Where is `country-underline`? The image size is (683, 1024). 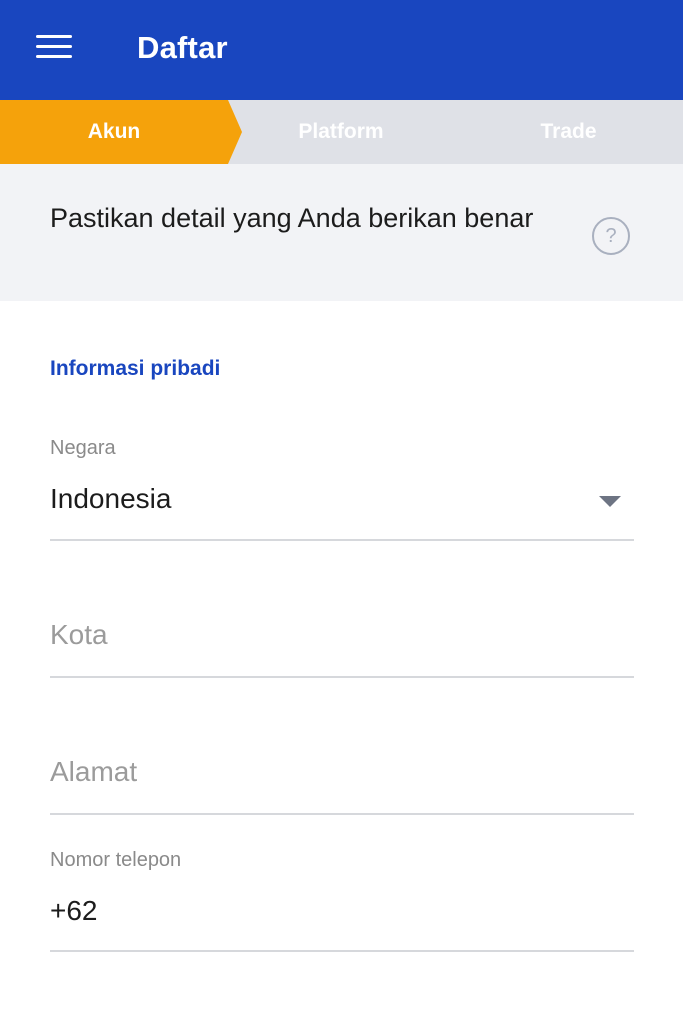 country-underline is located at coordinates (342, 540).